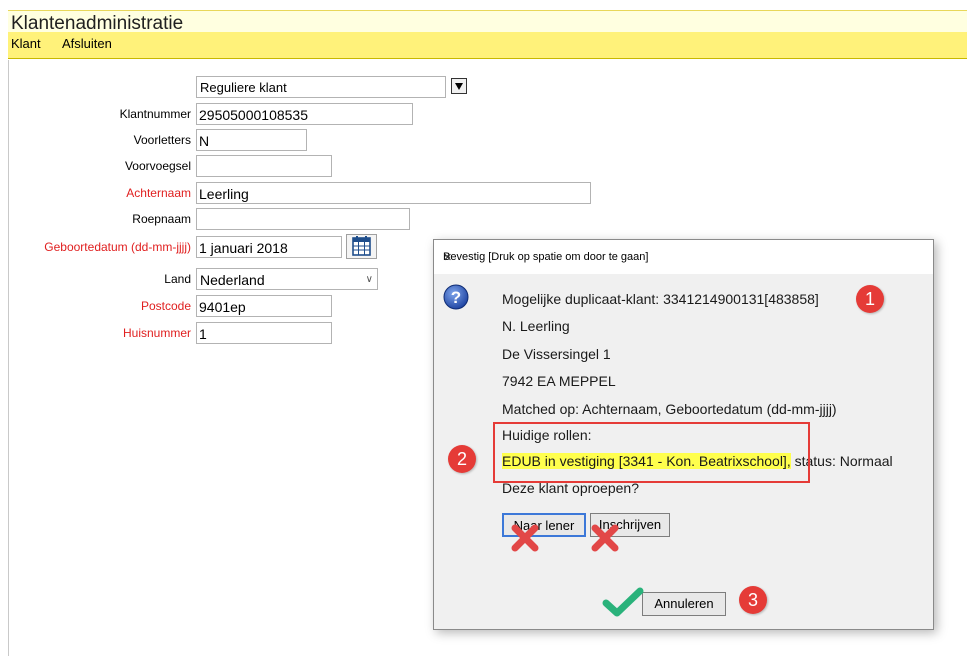  Describe the element at coordinates (156, 333) in the screenshot. I see `label-huisnummer: Huisnummer` at that location.